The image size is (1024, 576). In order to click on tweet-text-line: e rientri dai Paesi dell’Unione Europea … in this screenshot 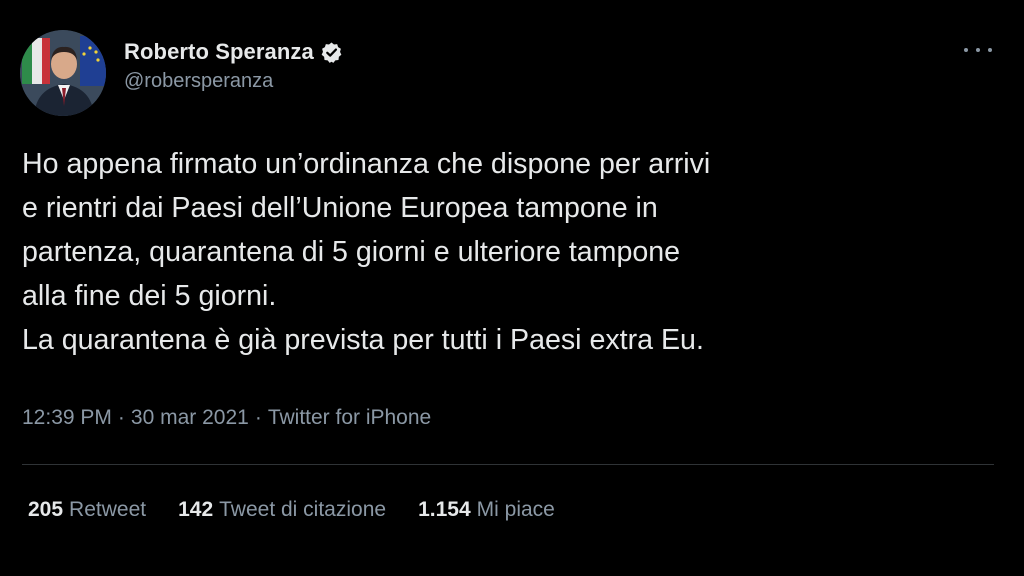, I will do `click(340, 208)`.